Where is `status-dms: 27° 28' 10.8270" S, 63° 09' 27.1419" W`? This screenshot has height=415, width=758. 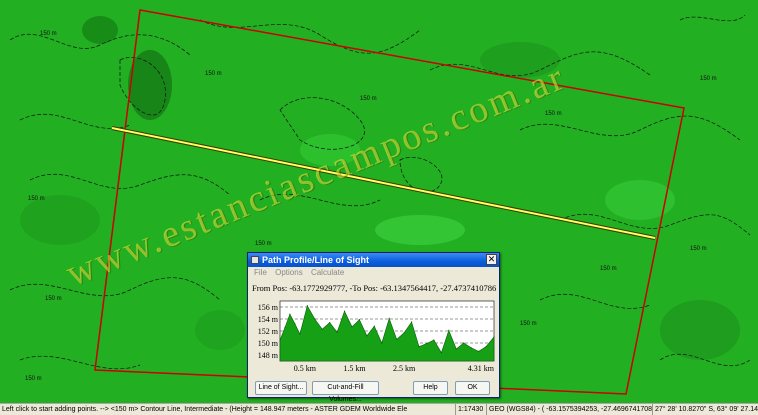
status-dms: 27° 28' 10.8270" S, 63° 09' 27.1419" W is located at coordinates (705, 409).